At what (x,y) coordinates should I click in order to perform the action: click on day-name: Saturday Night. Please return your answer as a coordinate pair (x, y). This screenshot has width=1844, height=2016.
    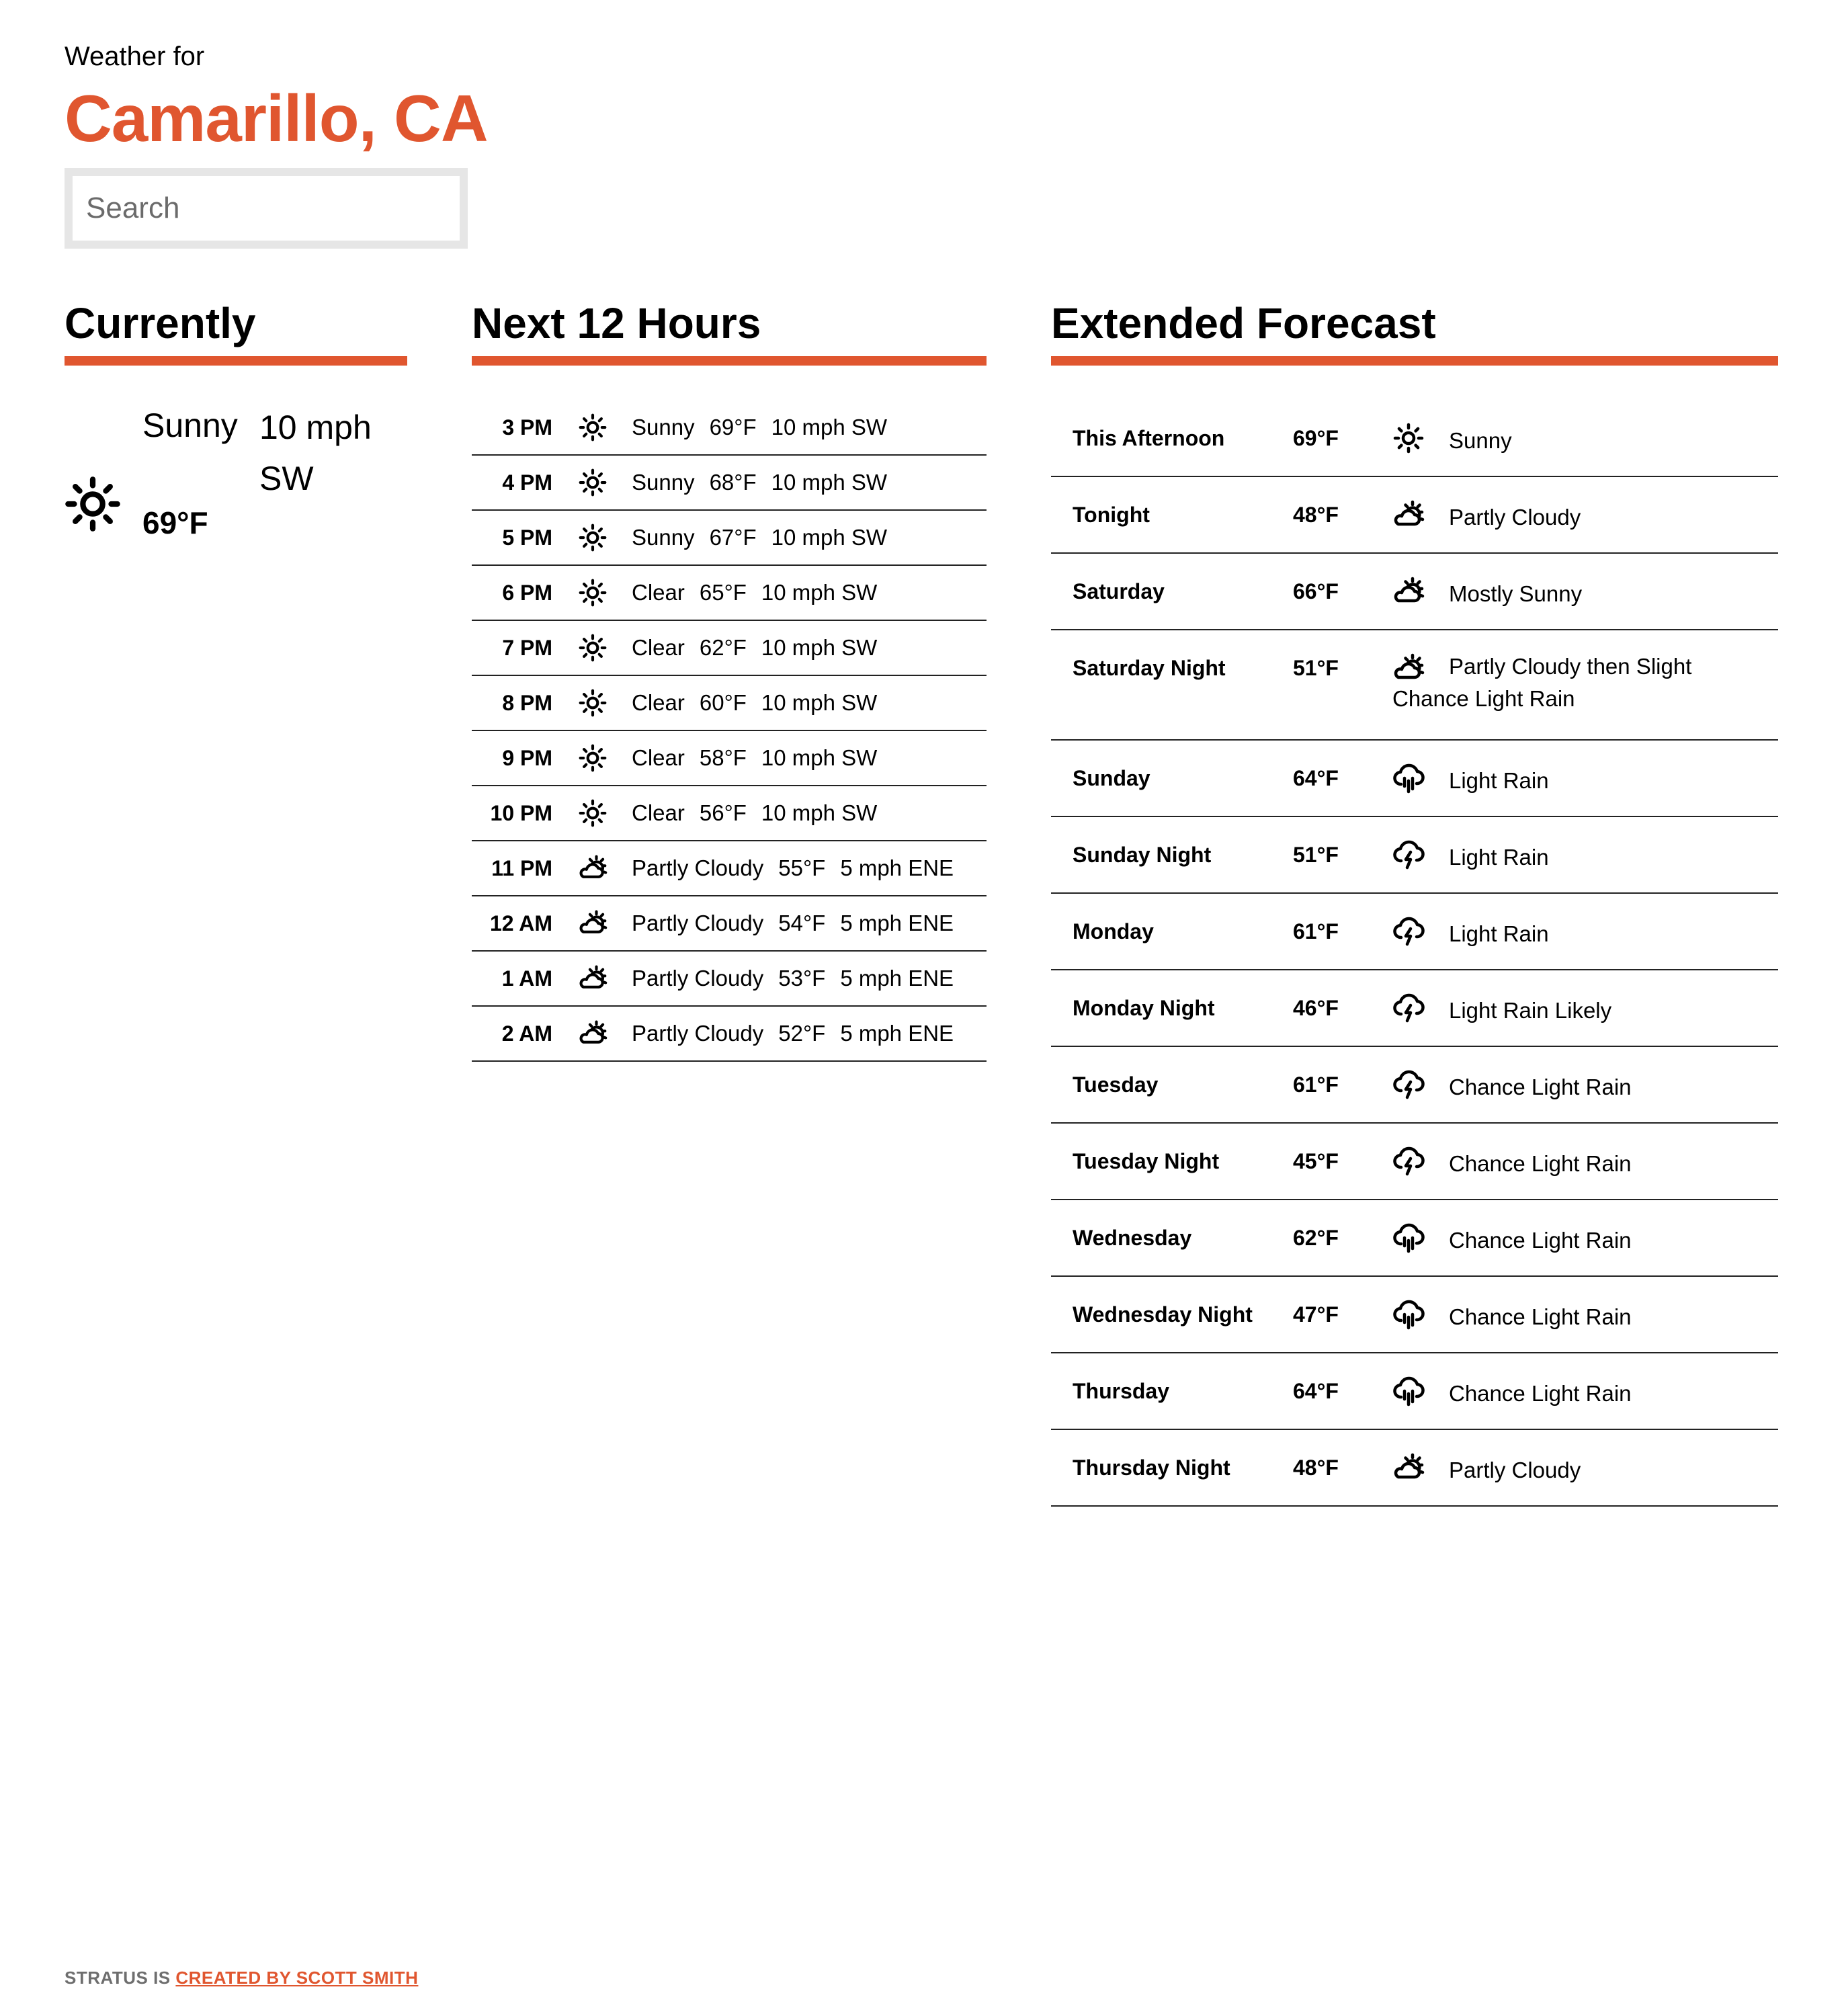
    Looking at the image, I should click on (1150, 668).